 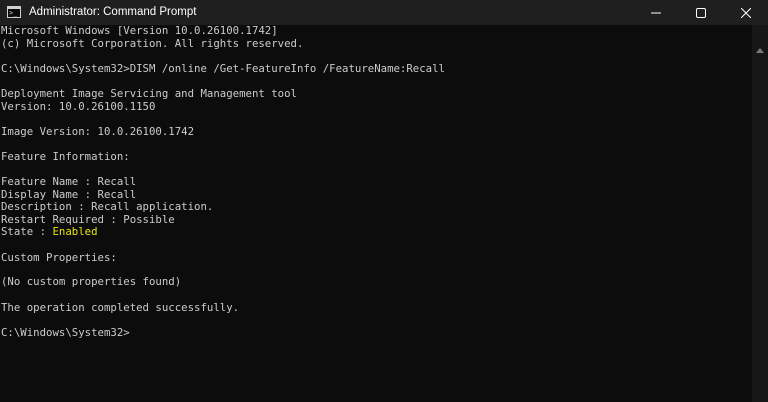 I want to click on console-line: Custom Properties:, so click(x=59, y=257).